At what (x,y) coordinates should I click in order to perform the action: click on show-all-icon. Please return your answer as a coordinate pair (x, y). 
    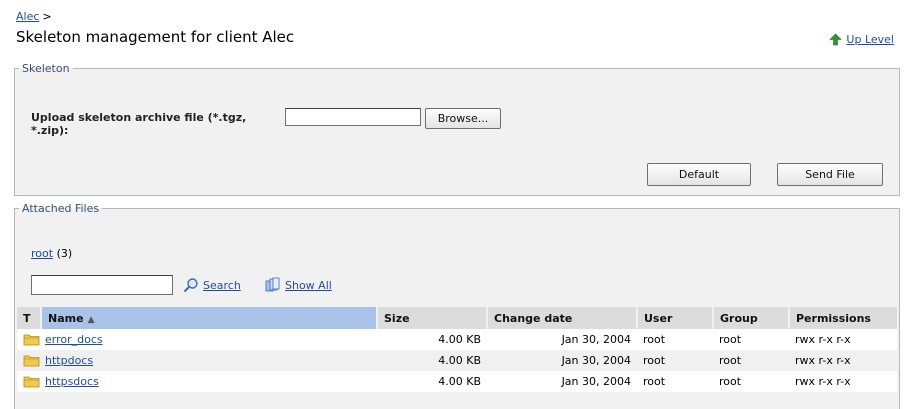
    Looking at the image, I should click on (272, 284).